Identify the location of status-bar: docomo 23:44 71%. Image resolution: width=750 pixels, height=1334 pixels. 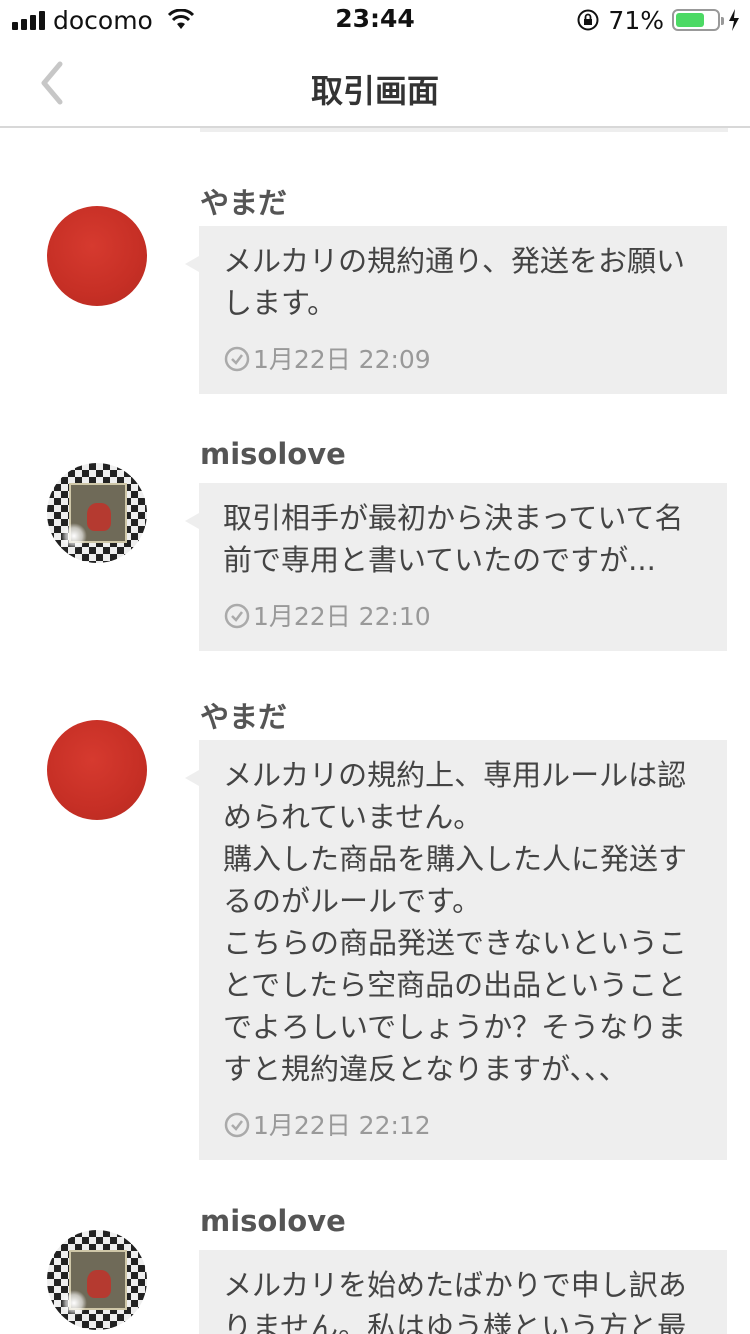
(375, 20).